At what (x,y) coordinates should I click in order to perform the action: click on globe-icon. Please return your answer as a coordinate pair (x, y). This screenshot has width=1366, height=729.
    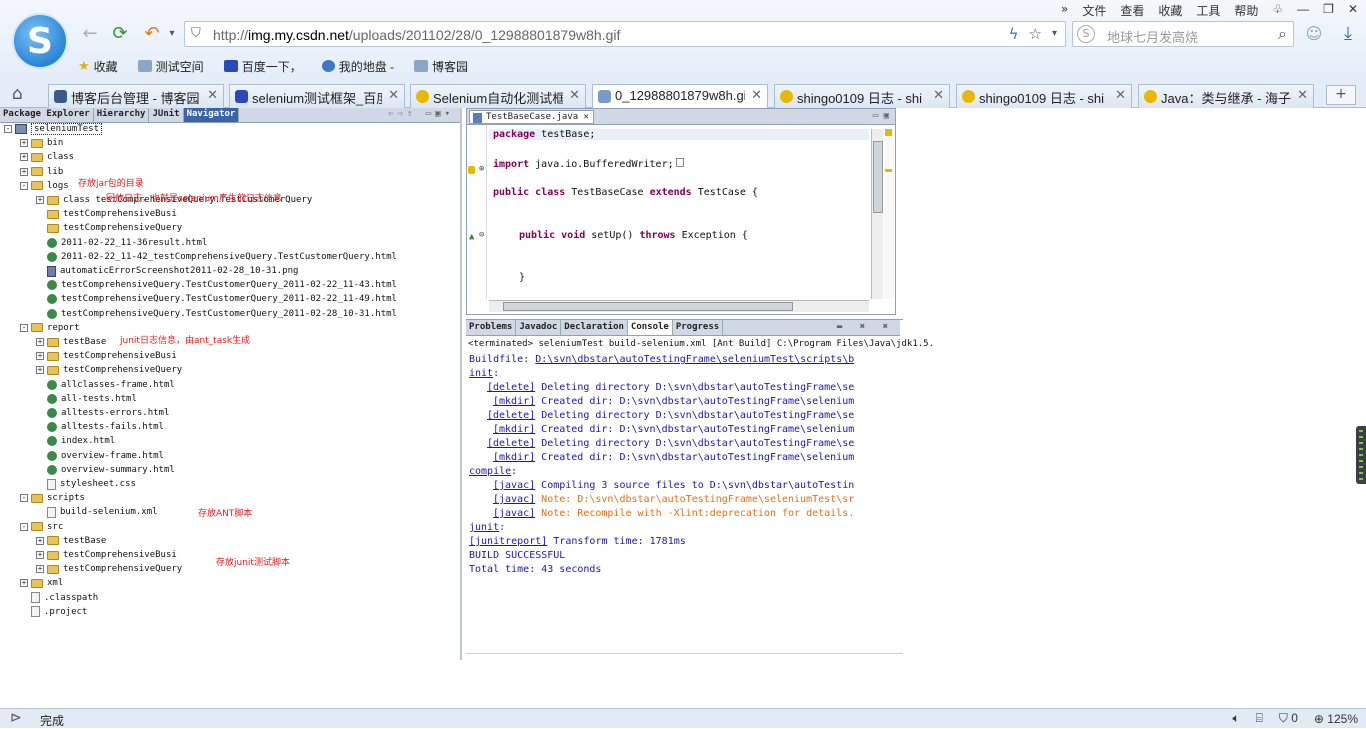
    Looking at the image, I should click on (328, 66).